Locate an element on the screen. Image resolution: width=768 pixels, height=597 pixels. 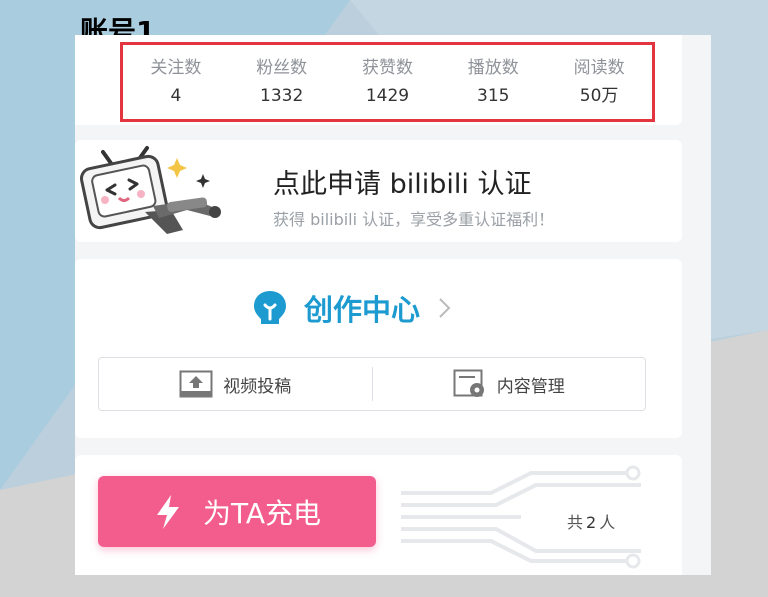
charge-button-label: 为TA充电 is located at coordinates (262, 513).